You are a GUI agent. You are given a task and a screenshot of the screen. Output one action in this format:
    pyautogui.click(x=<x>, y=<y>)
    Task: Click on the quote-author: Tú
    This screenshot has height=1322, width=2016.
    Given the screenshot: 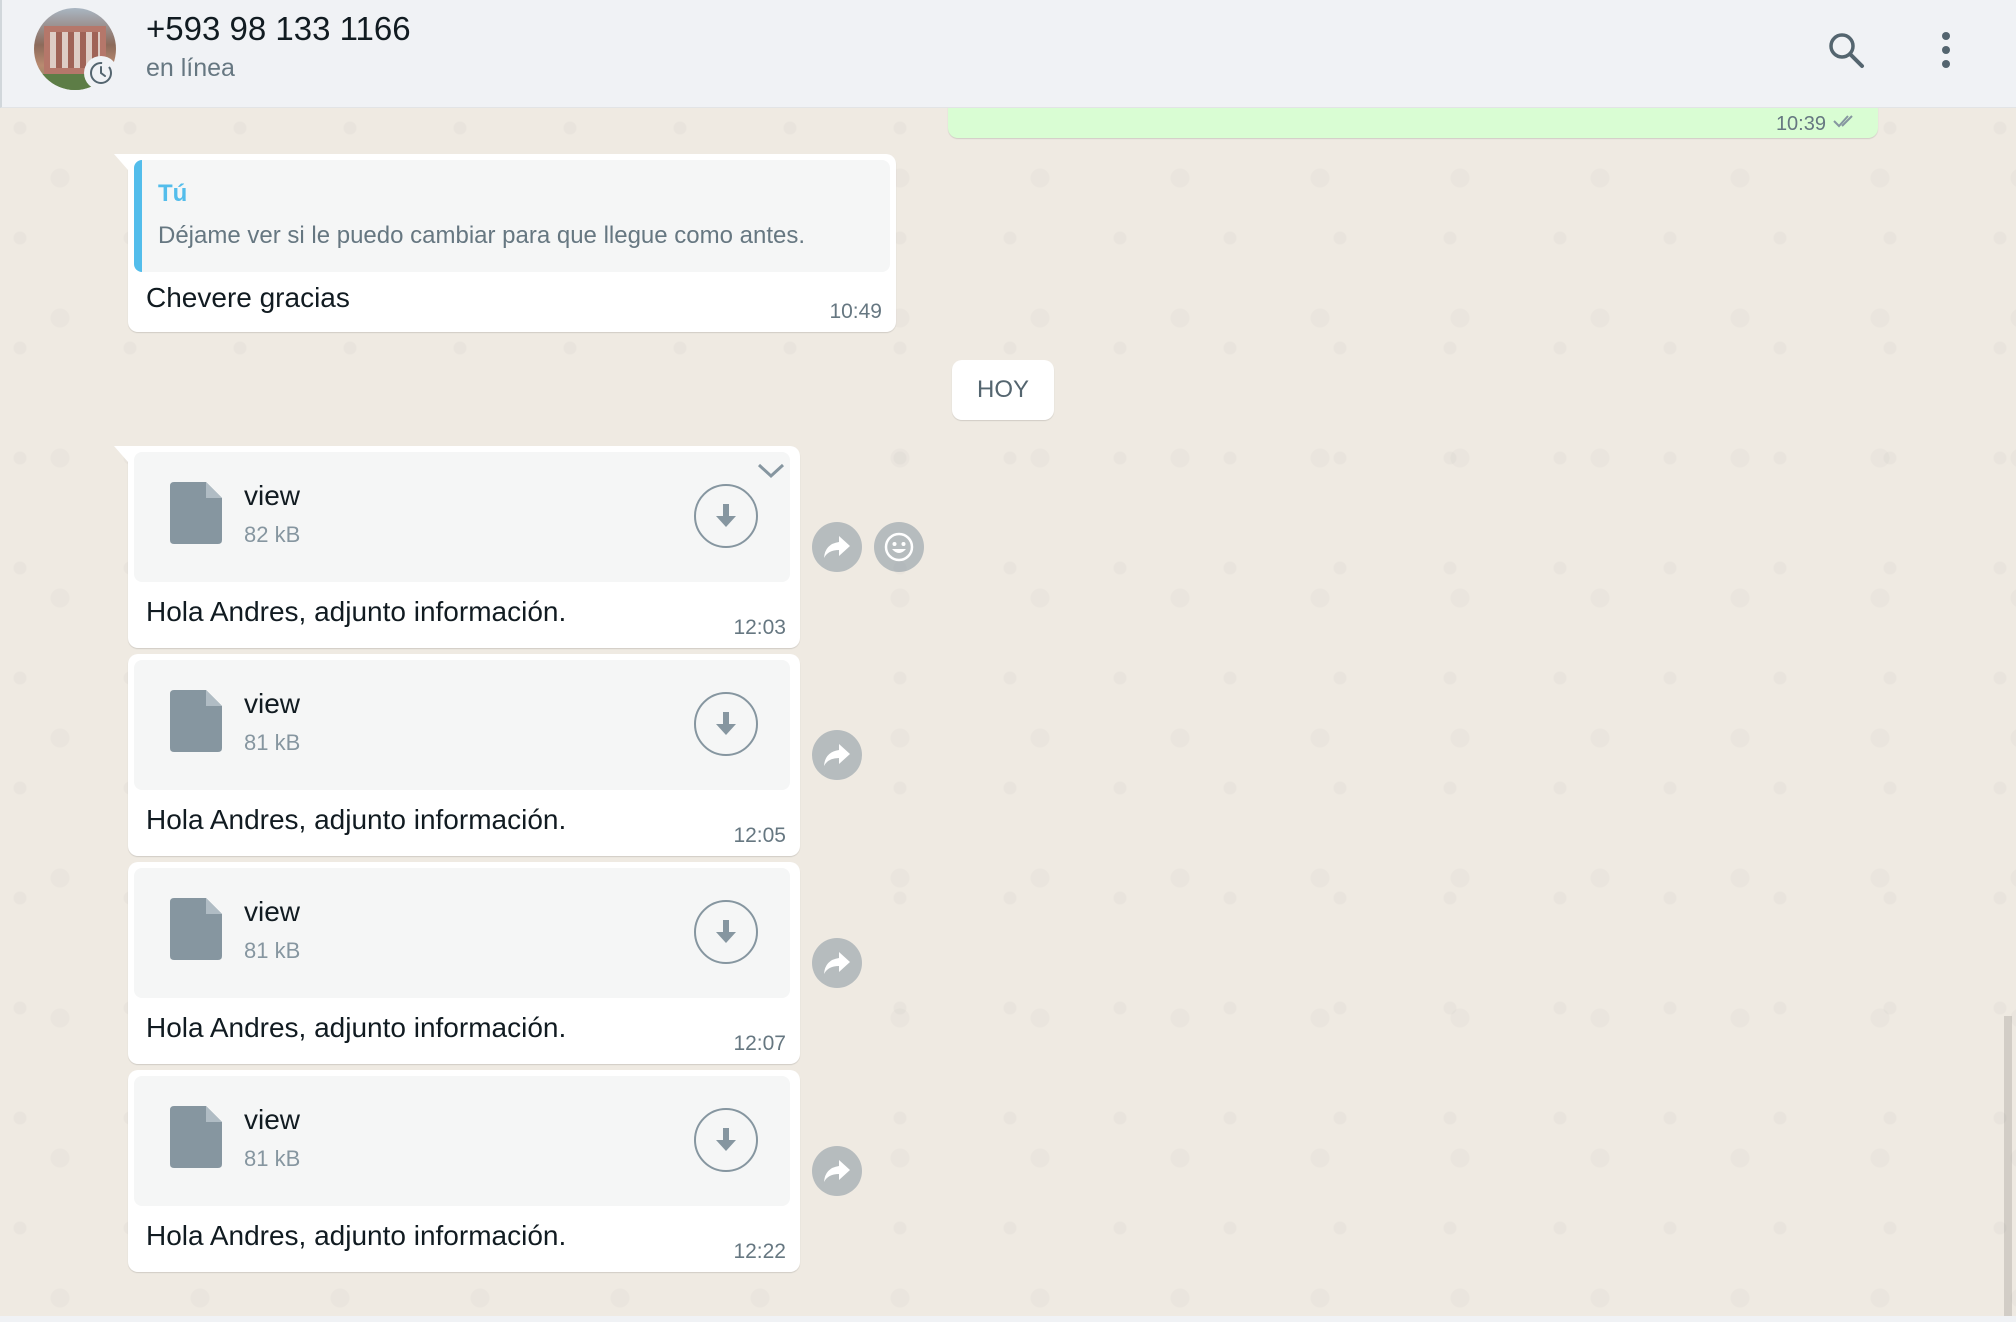 What is the action you would take?
    pyautogui.click(x=173, y=193)
    